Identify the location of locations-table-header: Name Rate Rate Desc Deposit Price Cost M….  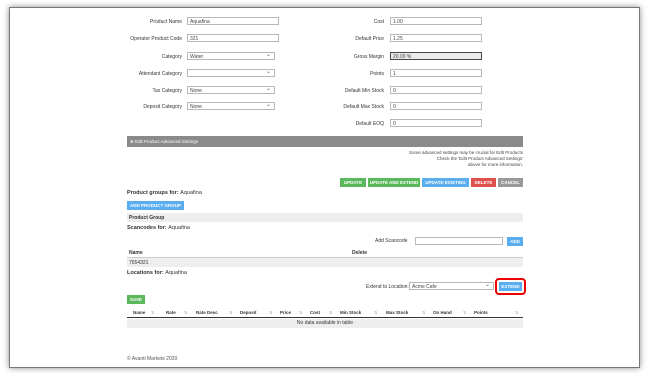
(325, 312).